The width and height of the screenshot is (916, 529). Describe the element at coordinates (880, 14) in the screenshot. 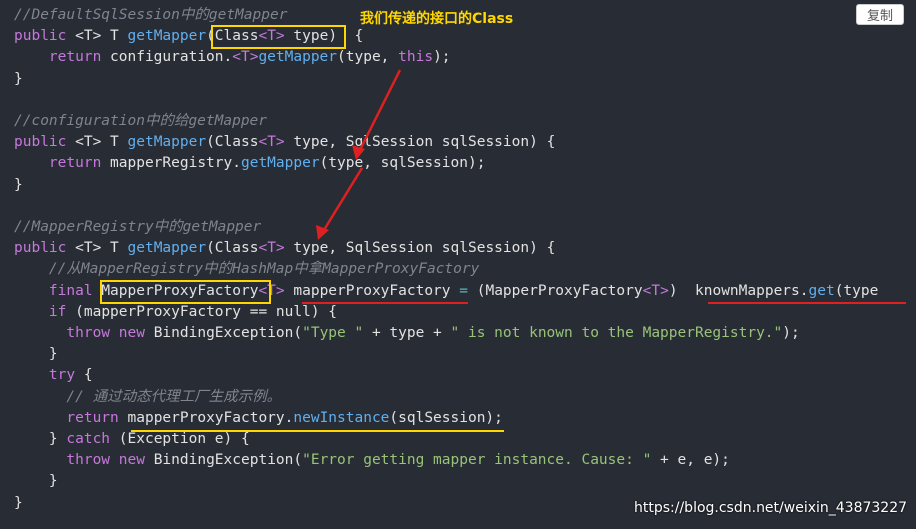

I see `copy-button: 复制` at that location.